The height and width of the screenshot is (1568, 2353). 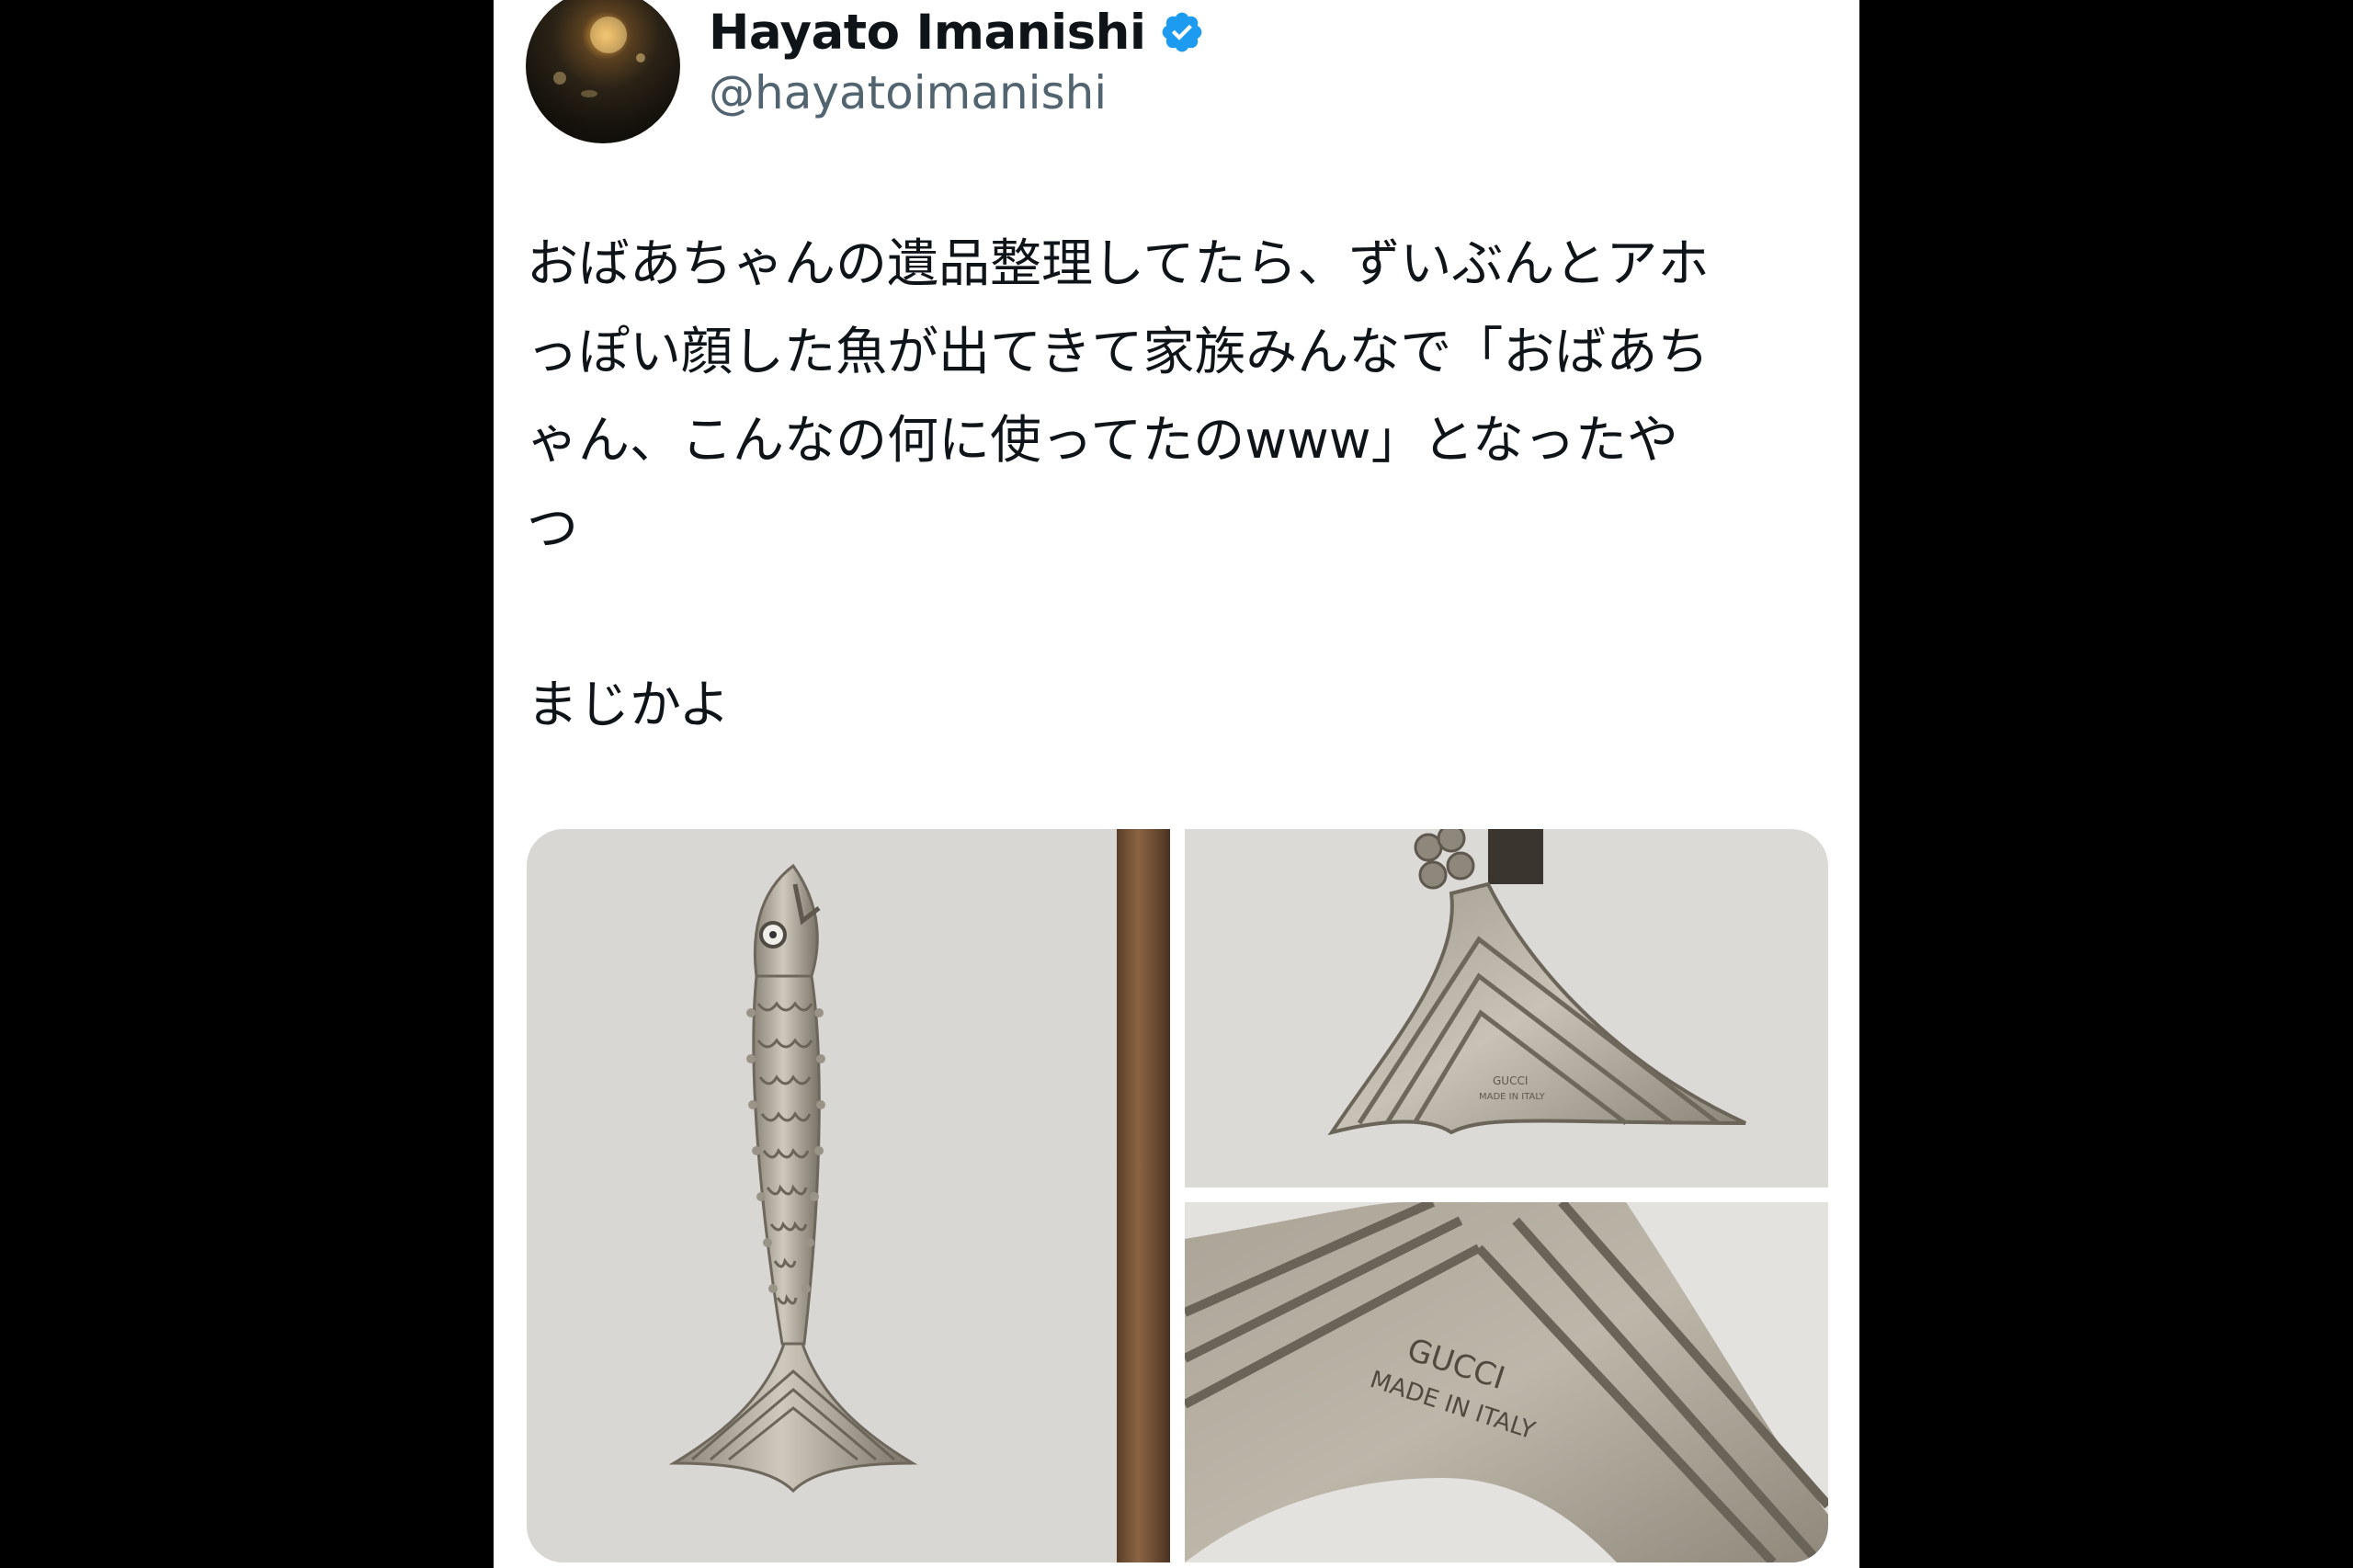 I want to click on tail-illustration: GUCCI MADE IN ITALY, so click(x=1536, y=982).